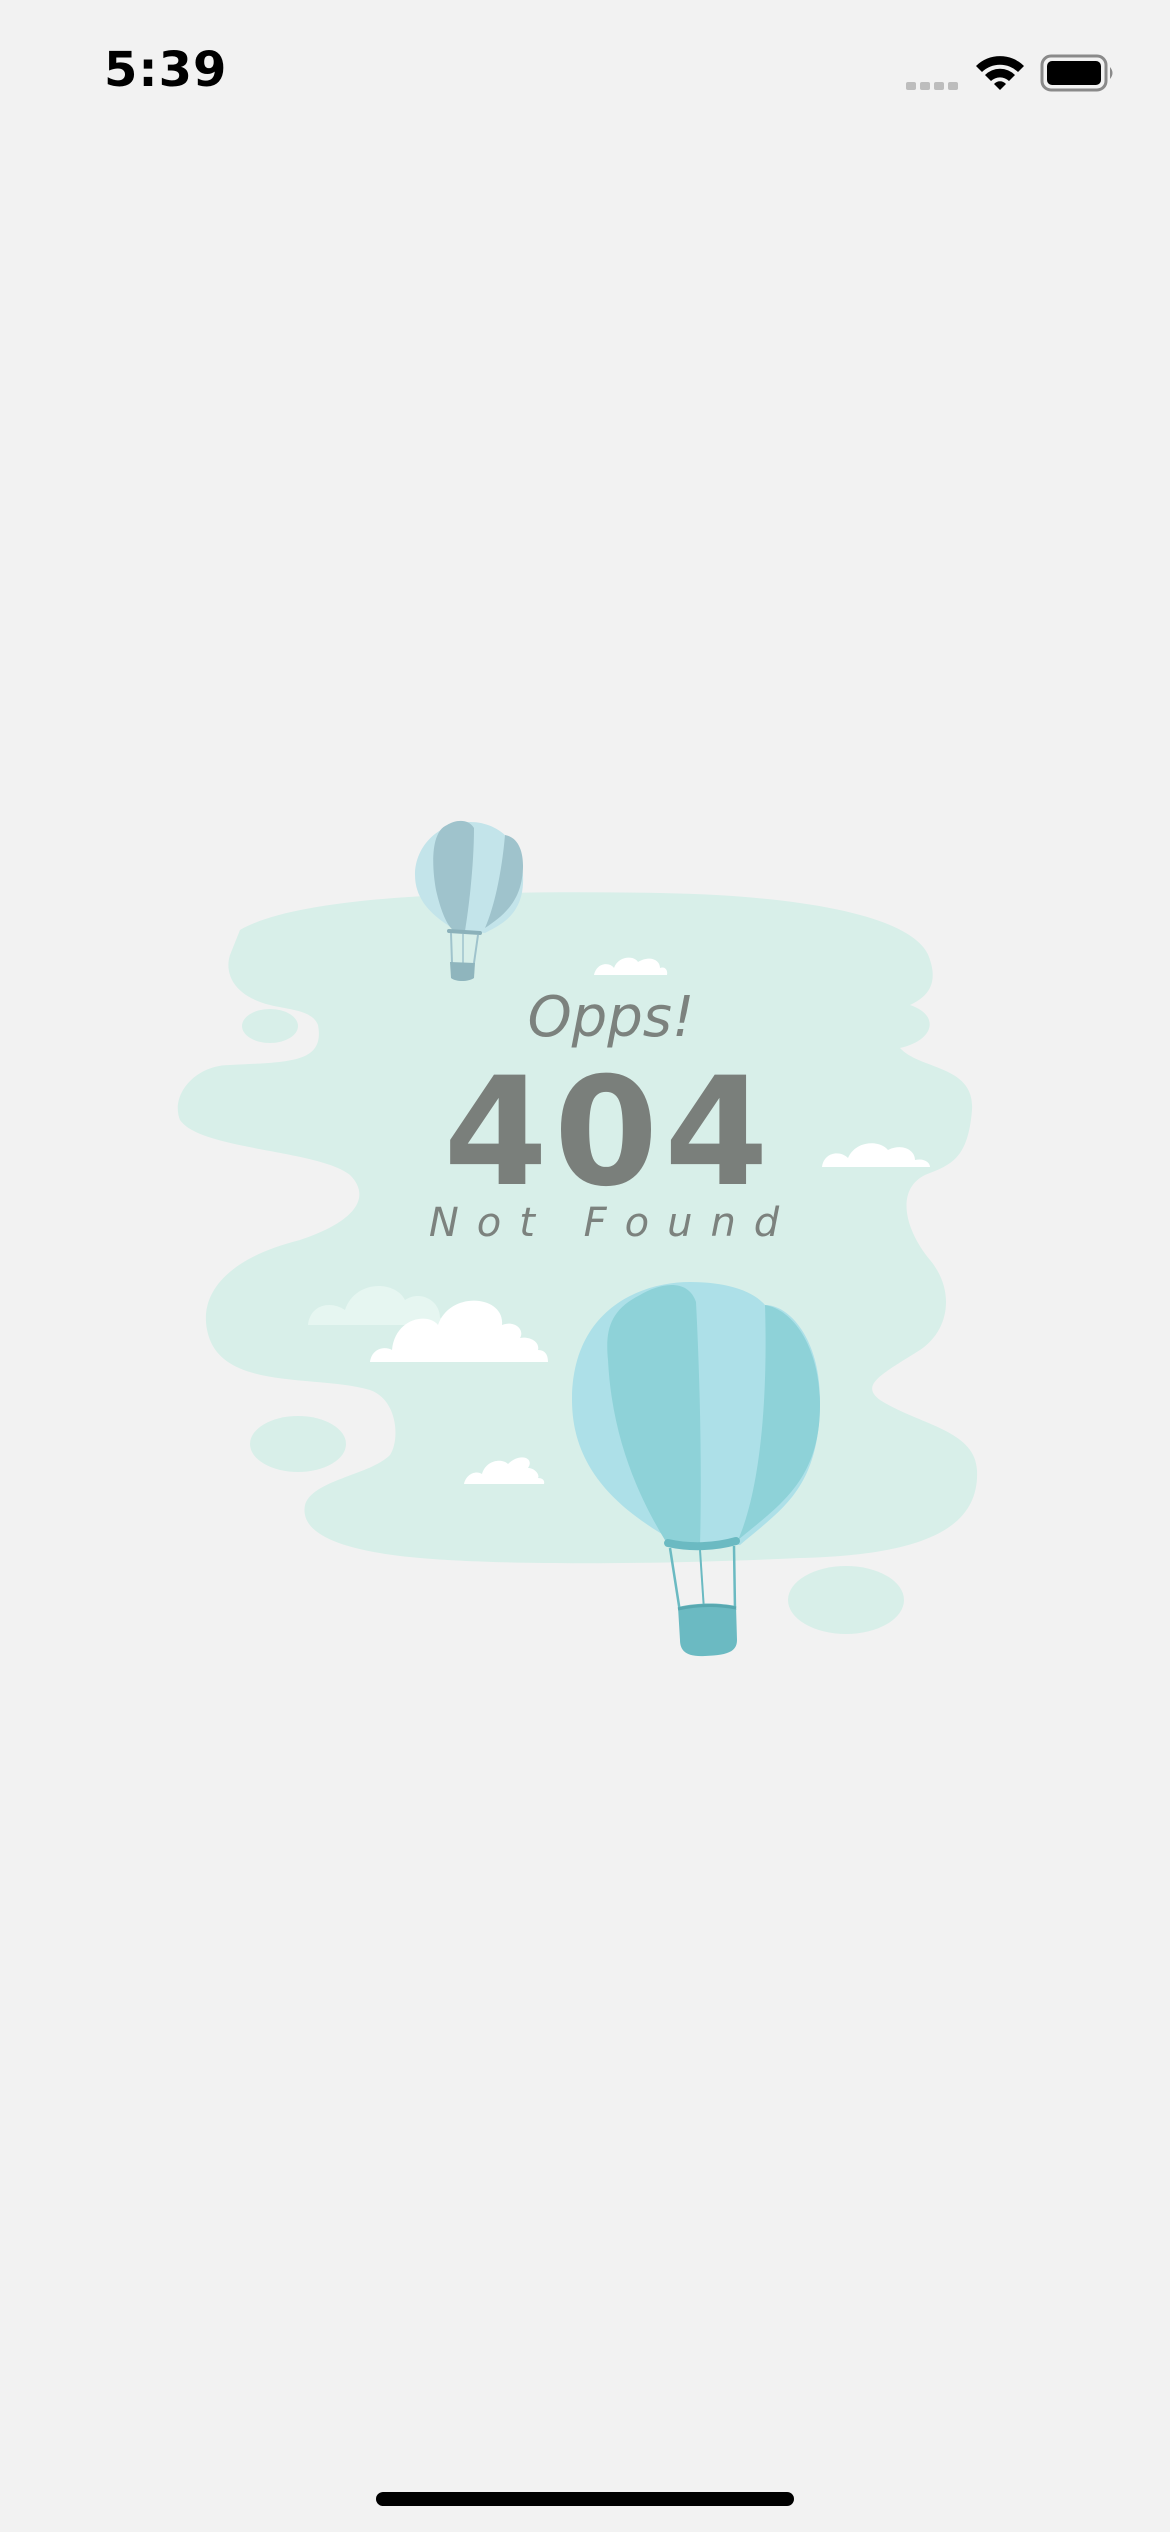 The image size is (1170, 2532). What do you see at coordinates (613, 1223) in the screenshot?
I see `error-message: Not Found` at bounding box center [613, 1223].